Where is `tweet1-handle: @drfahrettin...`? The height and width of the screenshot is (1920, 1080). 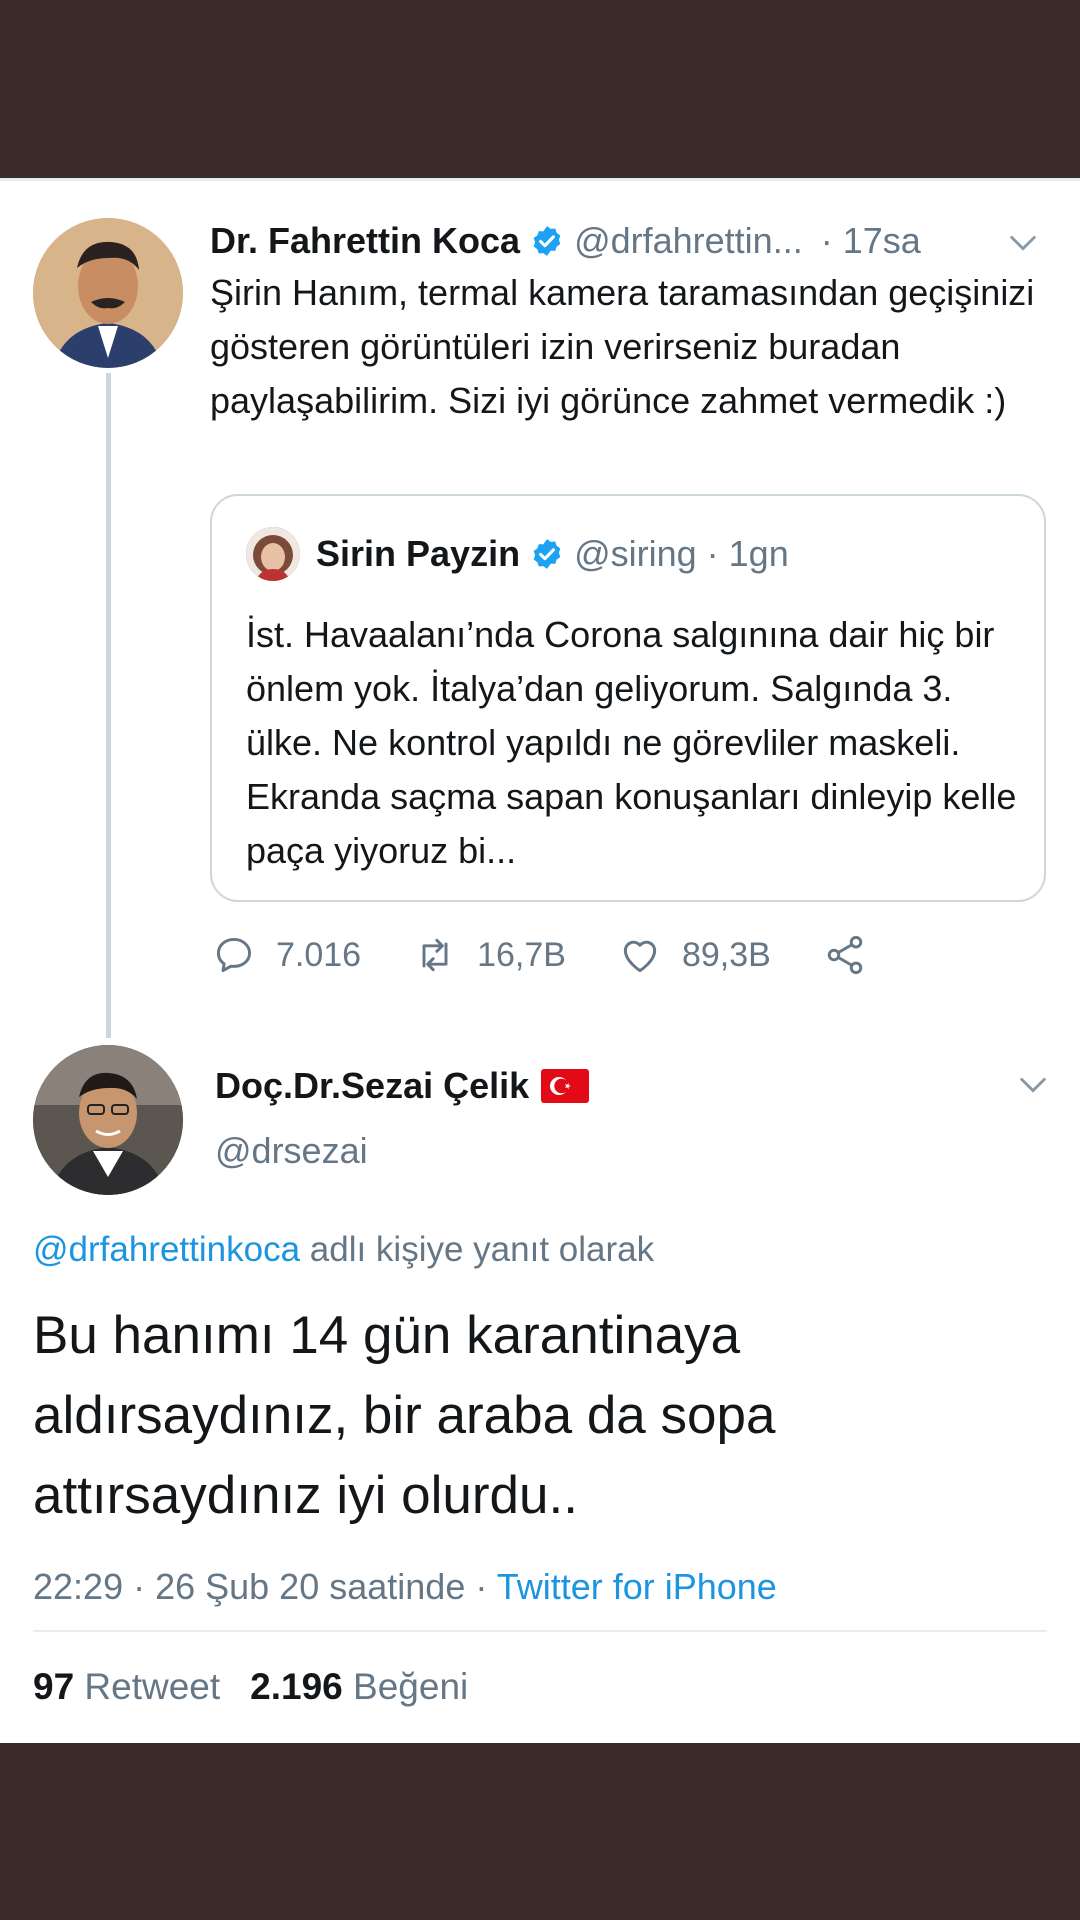
tweet1-handle: @drfahrettin... is located at coordinates (688, 241).